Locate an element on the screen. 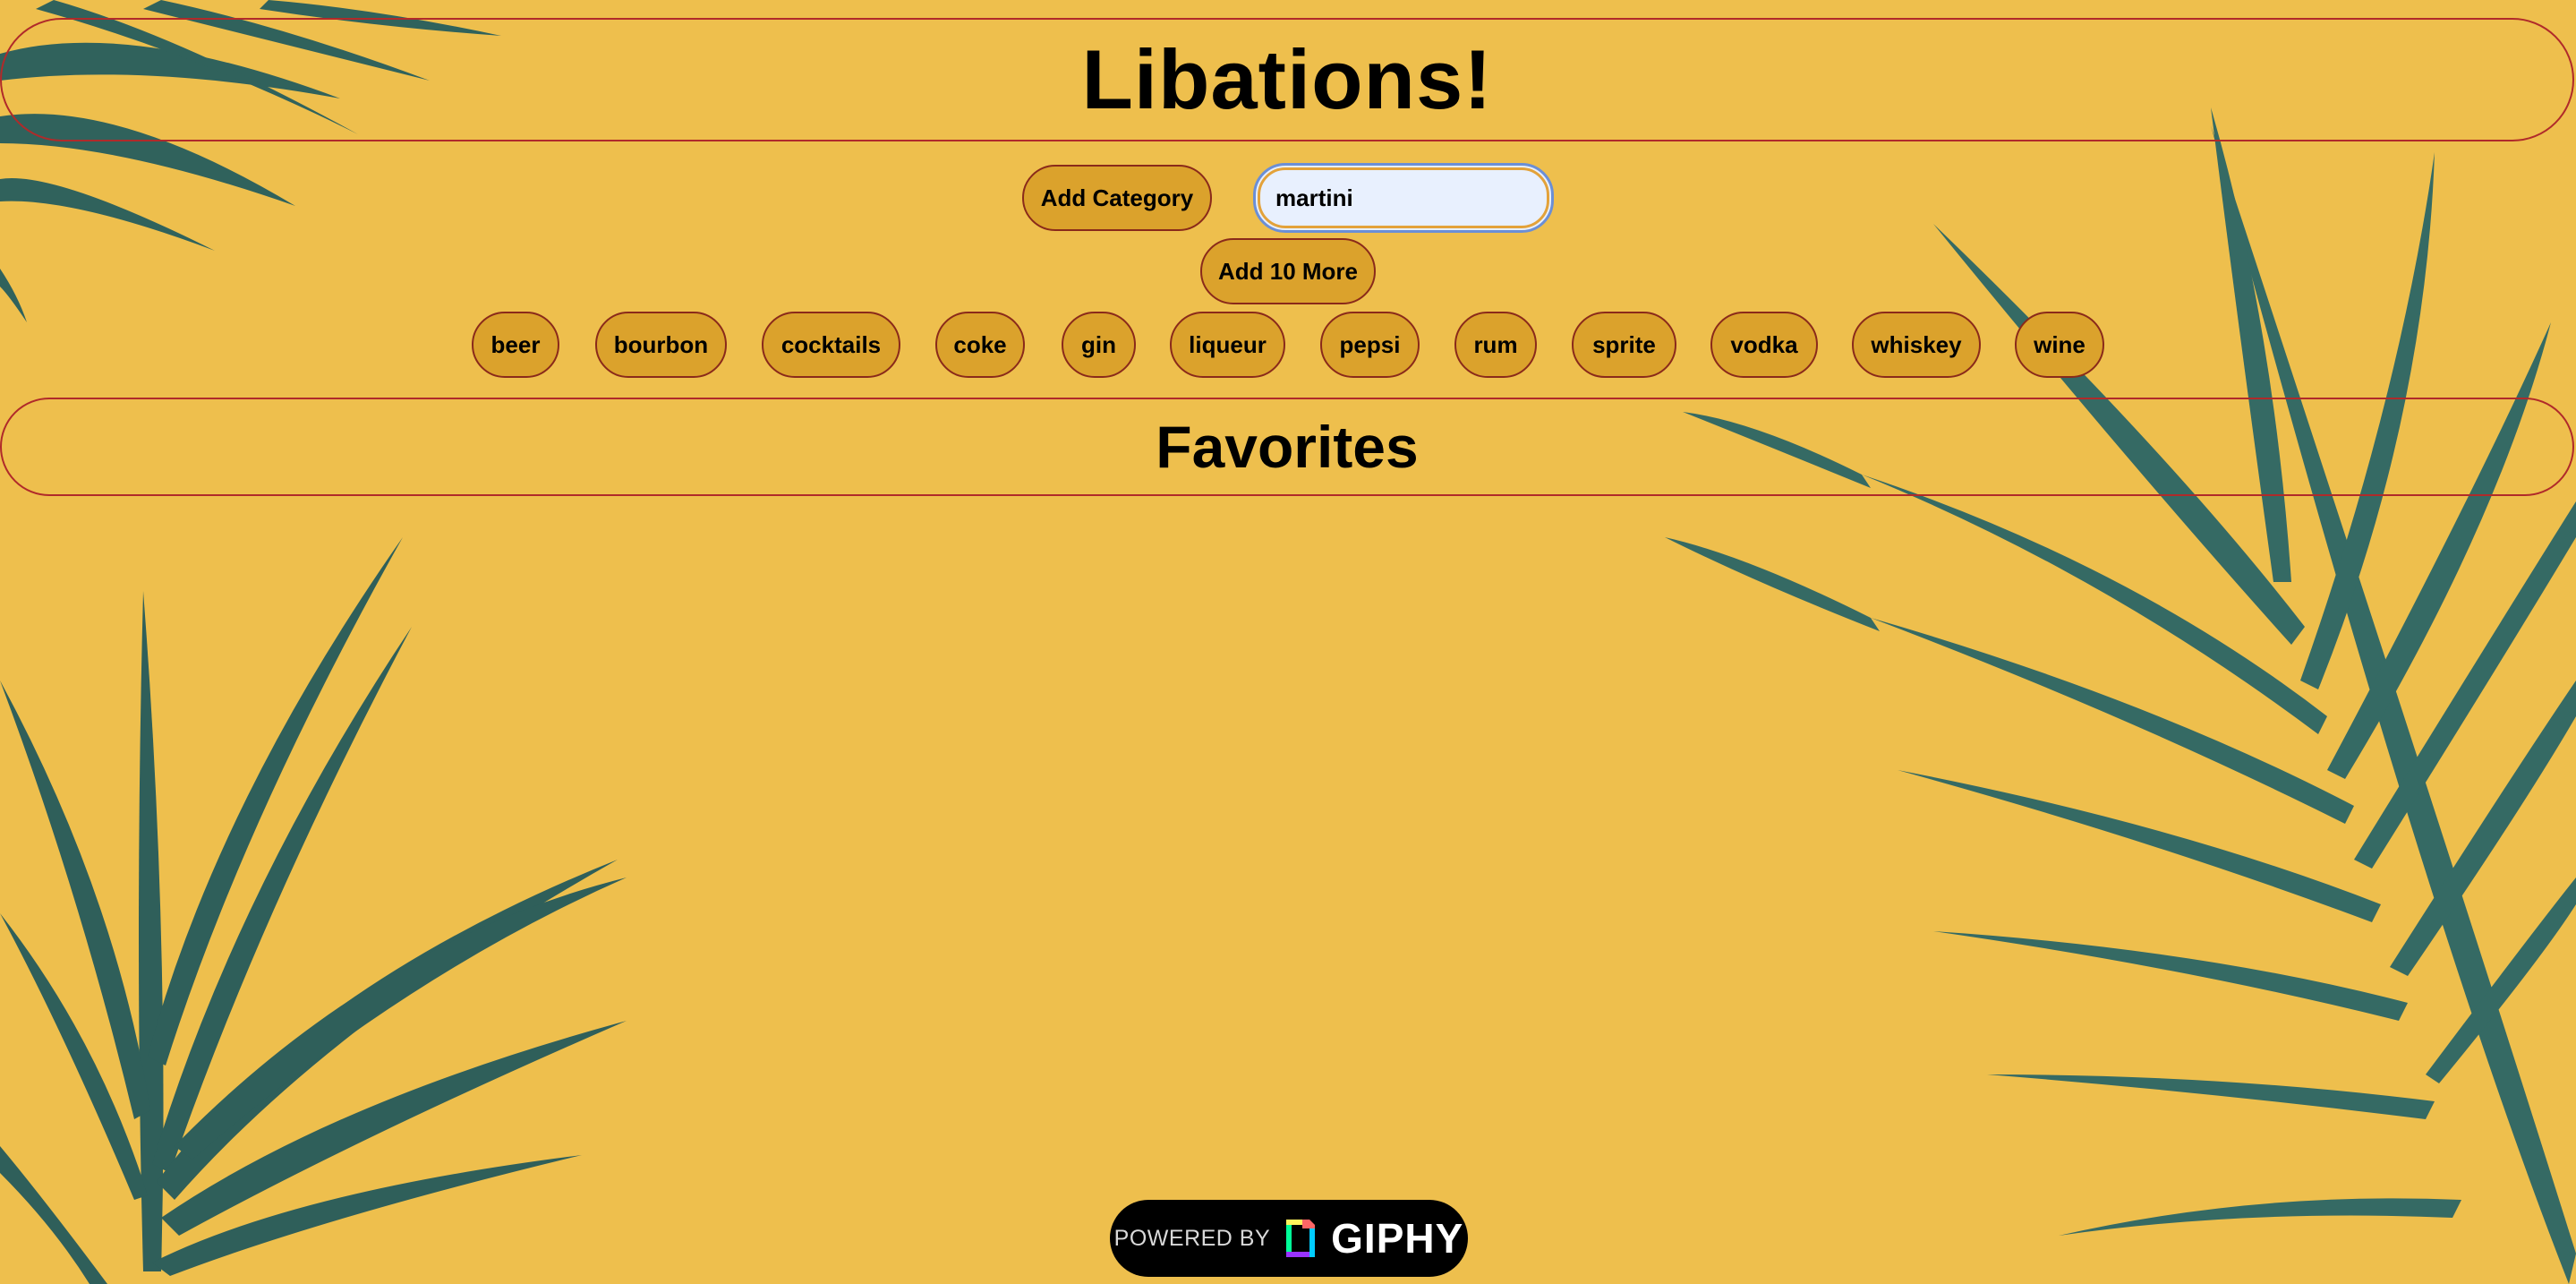 The width and height of the screenshot is (2576, 1284). powered-by-giphy-badge: POWERED BY GIPHY is located at coordinates (1289, 1239).